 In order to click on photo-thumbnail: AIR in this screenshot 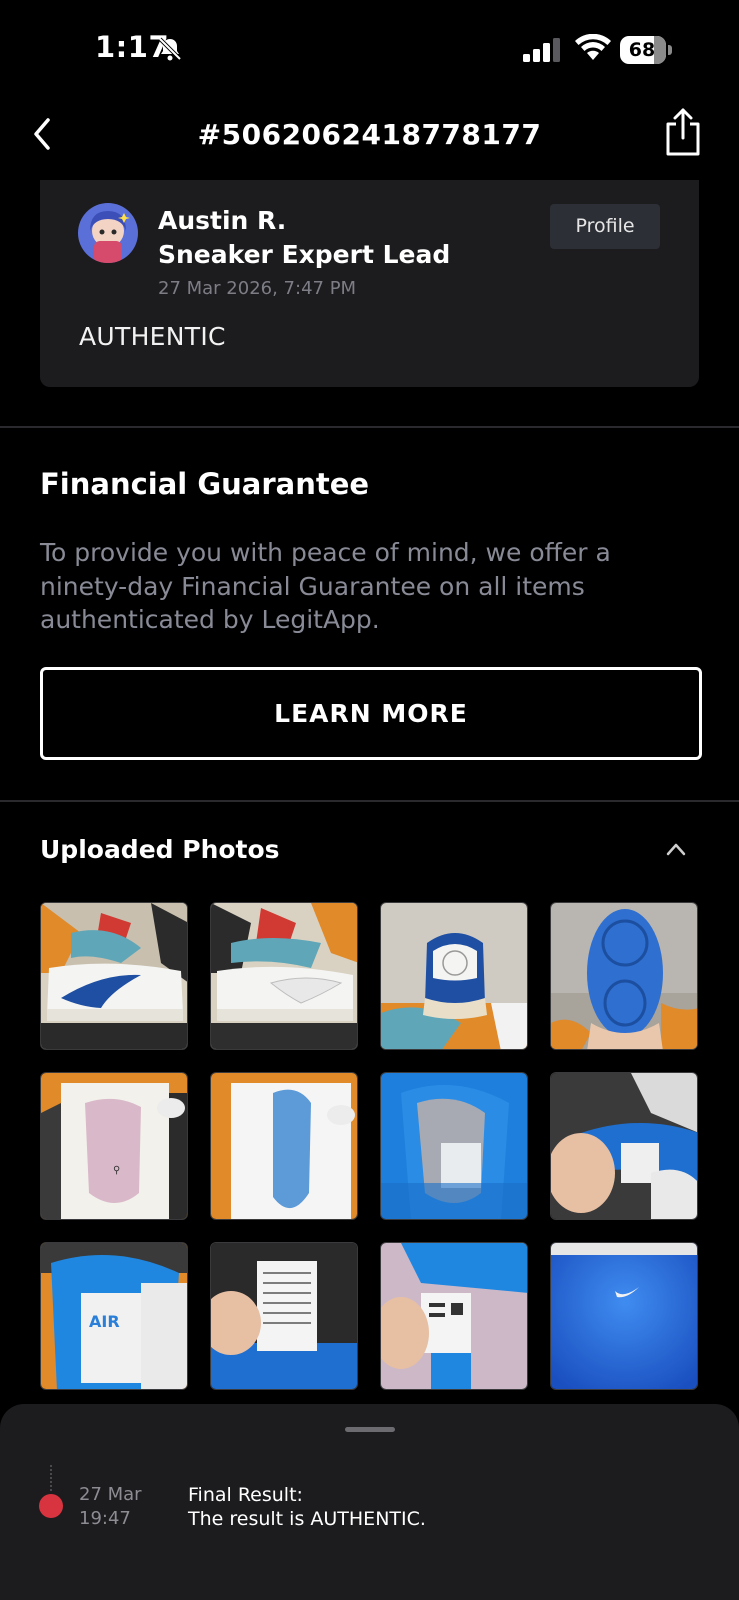, I will do `click(114, 1316)`.